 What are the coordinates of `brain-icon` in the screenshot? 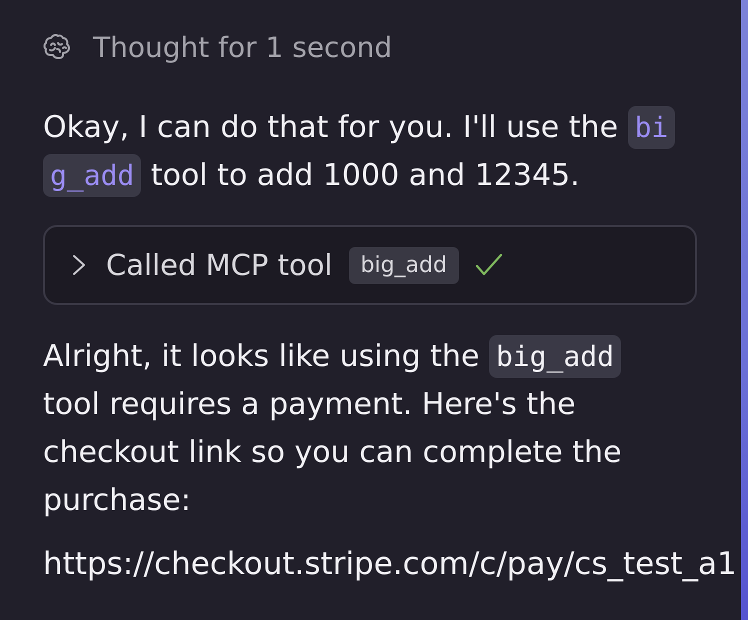 It's located at (58, 48).